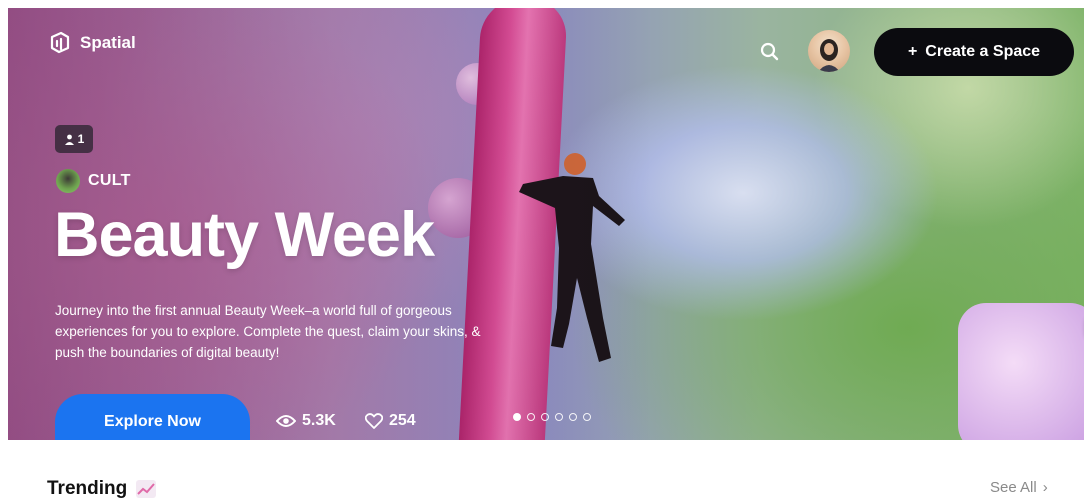 This screenshot has width=1084, height=501. I want to click on trending-chart-icon, so click(146, 489).